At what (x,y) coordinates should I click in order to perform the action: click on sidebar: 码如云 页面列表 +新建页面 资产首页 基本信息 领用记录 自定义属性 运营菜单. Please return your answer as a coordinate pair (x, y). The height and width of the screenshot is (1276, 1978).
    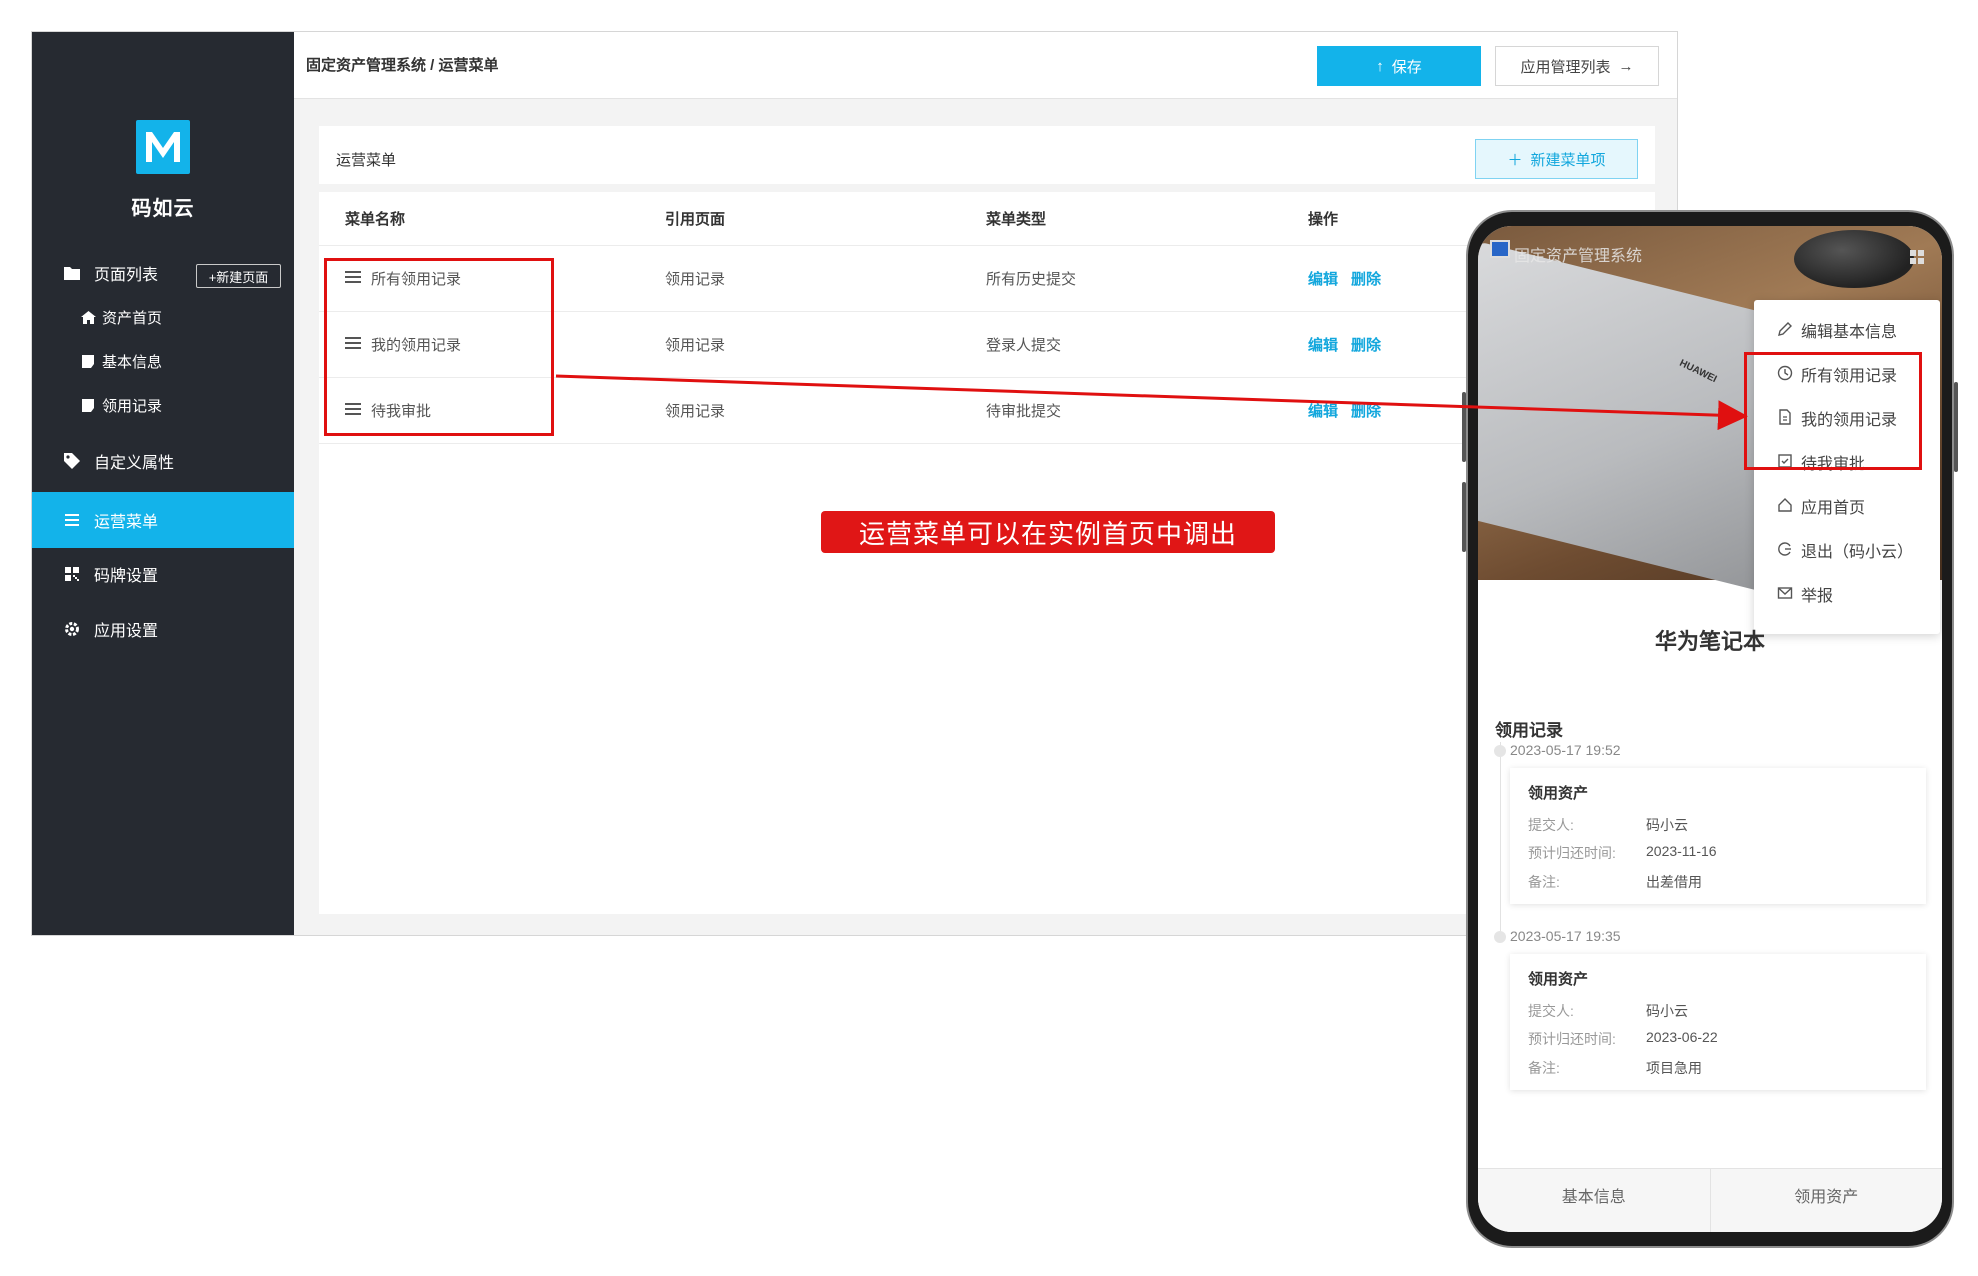
    Looking at the image, I should click on (163, 483).